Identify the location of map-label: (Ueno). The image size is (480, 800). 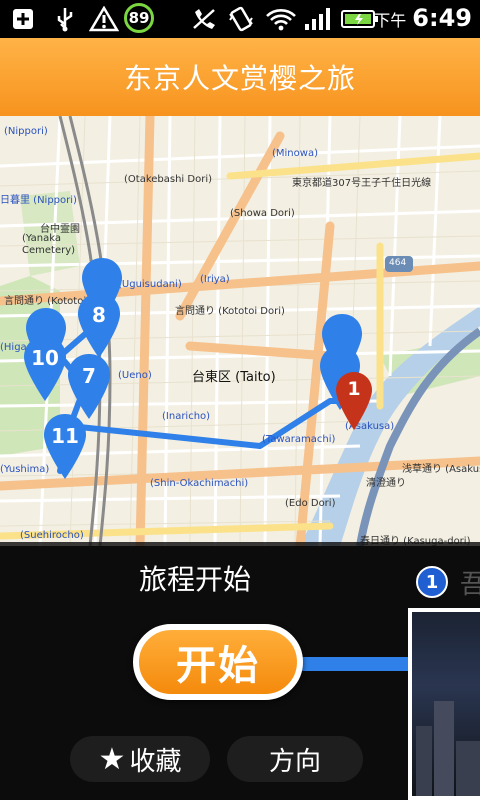
(135, 375).